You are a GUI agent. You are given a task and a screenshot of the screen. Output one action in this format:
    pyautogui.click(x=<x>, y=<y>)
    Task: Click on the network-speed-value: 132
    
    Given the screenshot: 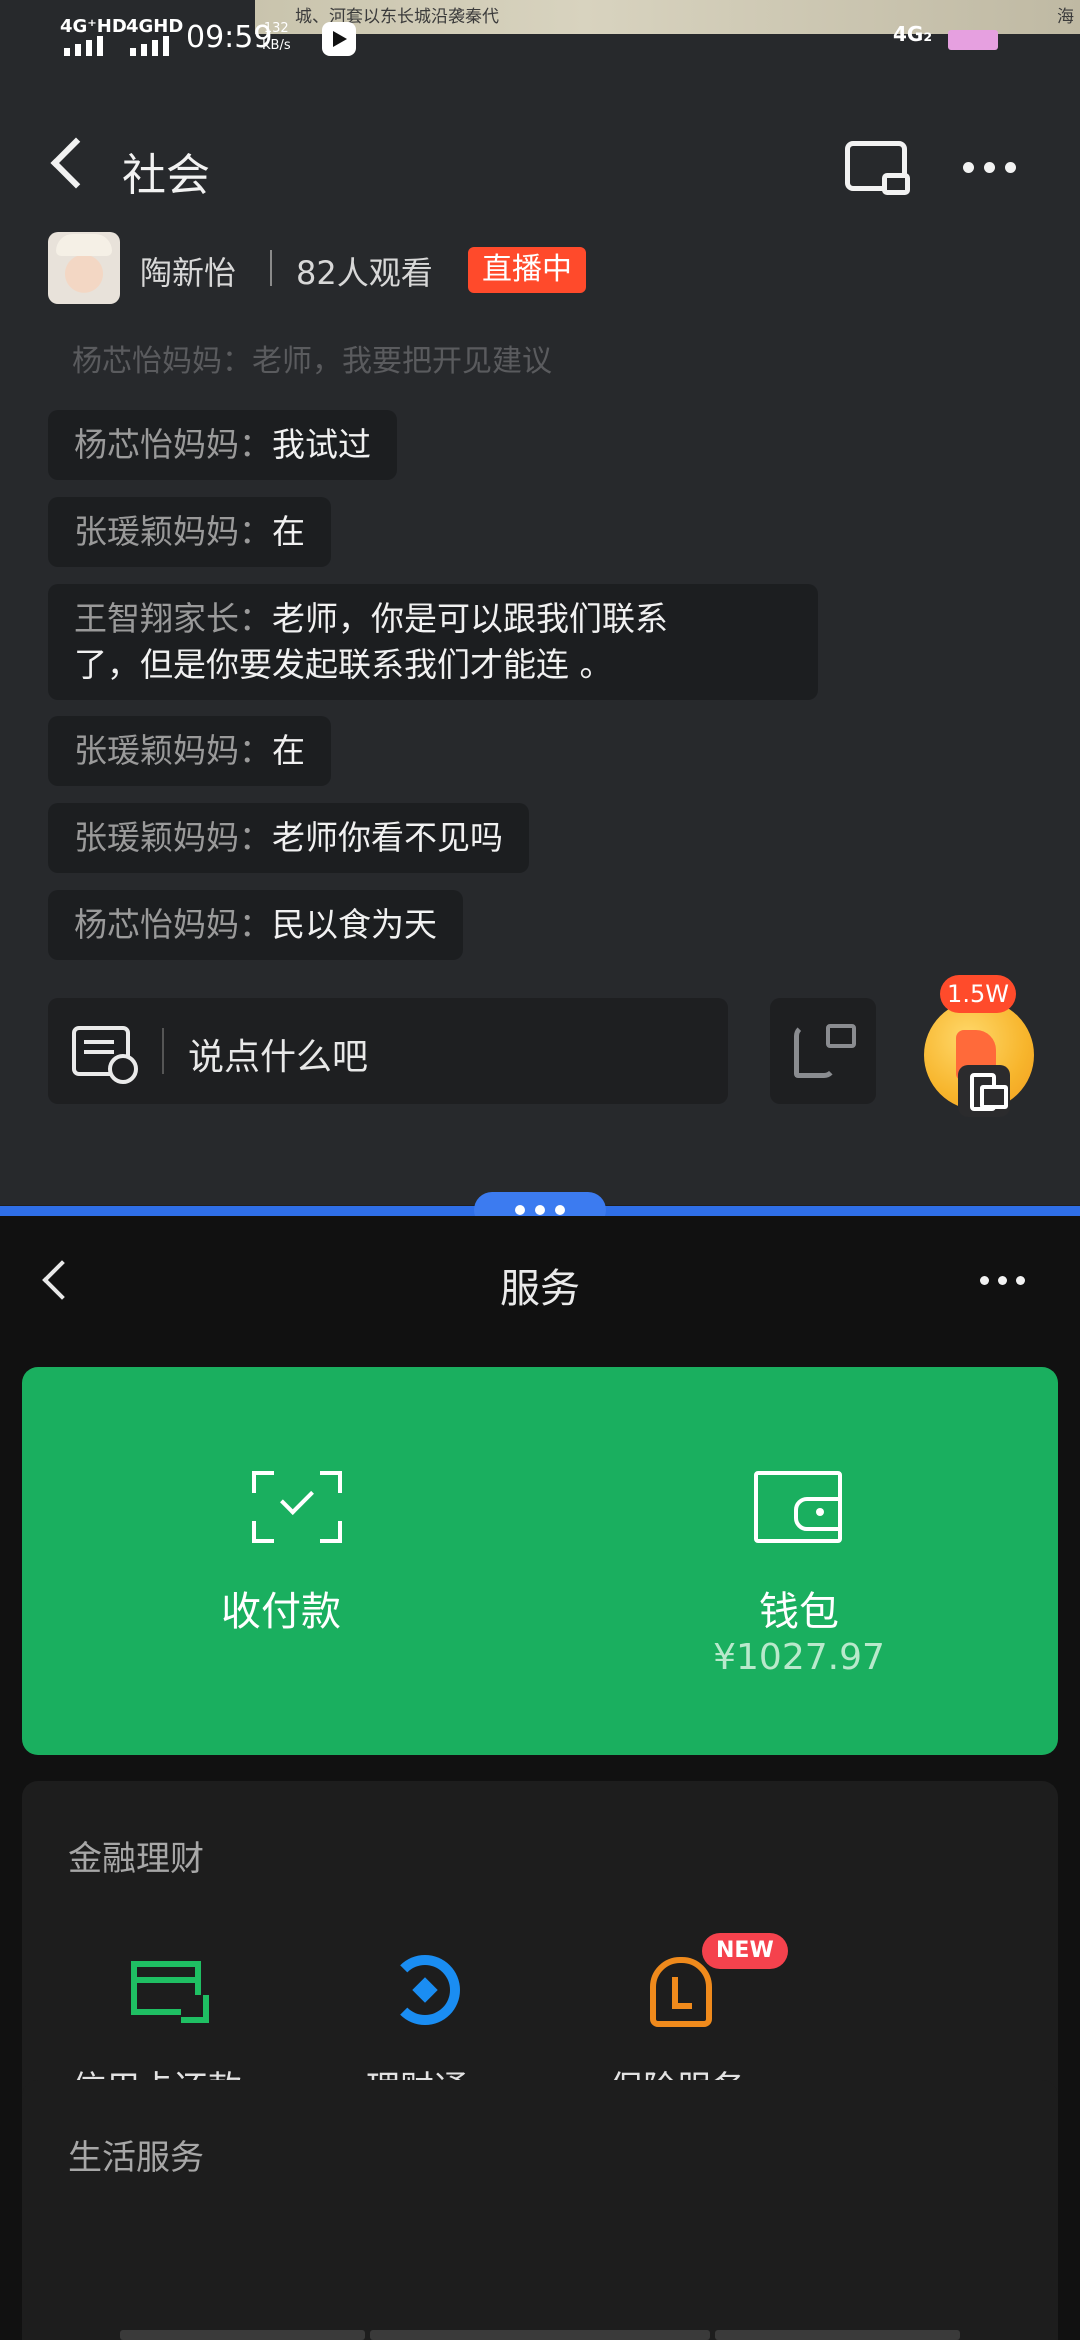 What is the action you would take?
    pyautogui.click(x=276, y=28)
    